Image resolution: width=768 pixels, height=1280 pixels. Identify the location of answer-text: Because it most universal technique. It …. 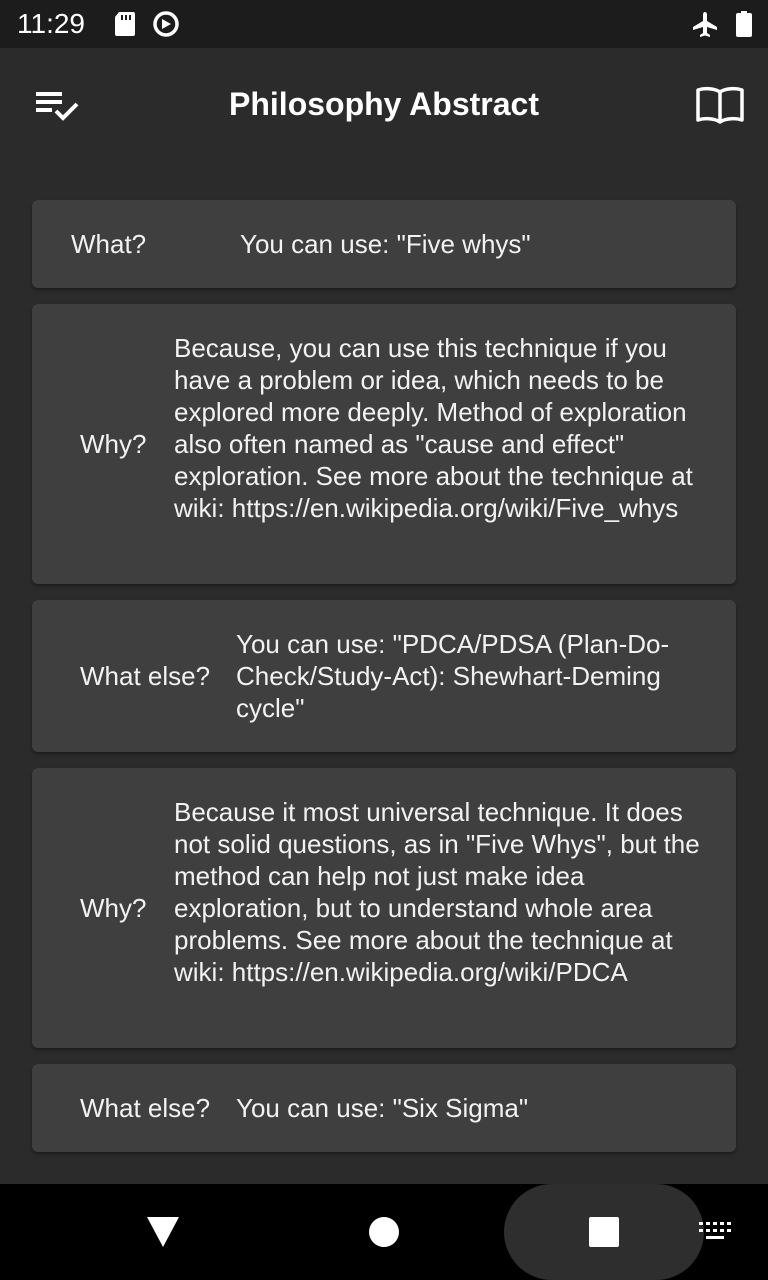
(437, 892).